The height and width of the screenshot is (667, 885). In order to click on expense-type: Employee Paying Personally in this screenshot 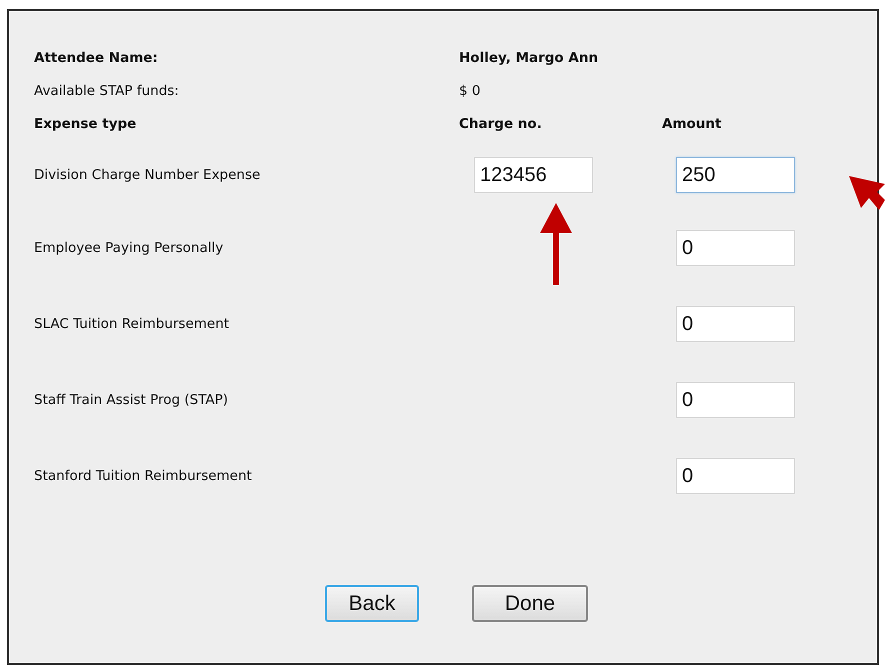, I will do `click(129, 248)`.